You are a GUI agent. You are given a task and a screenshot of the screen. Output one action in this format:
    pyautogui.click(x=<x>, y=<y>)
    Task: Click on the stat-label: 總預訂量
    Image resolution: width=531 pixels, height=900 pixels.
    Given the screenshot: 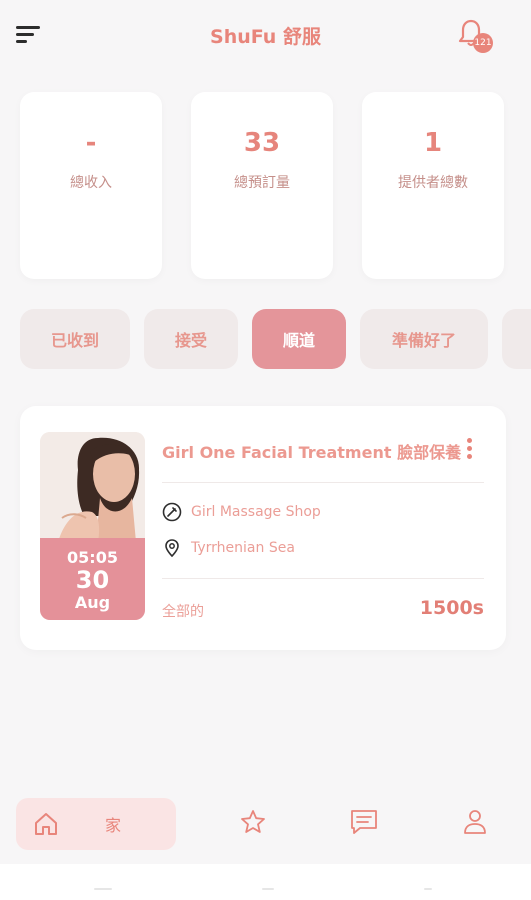 What is the action you would take?
    pyautogui.click(x=262, y=183)
    